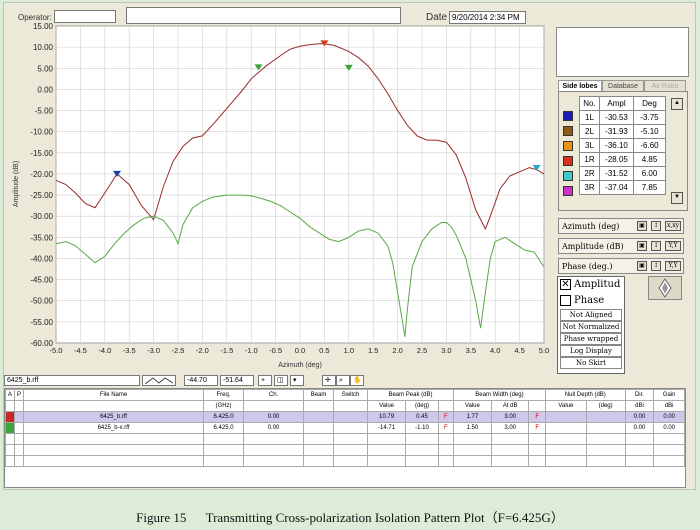 This screenshot has height=530, width=700. What do you see at coordinates (591, 301) in the screenshot?
I see `phase-option: Phase` at bounding box center [591, 301].